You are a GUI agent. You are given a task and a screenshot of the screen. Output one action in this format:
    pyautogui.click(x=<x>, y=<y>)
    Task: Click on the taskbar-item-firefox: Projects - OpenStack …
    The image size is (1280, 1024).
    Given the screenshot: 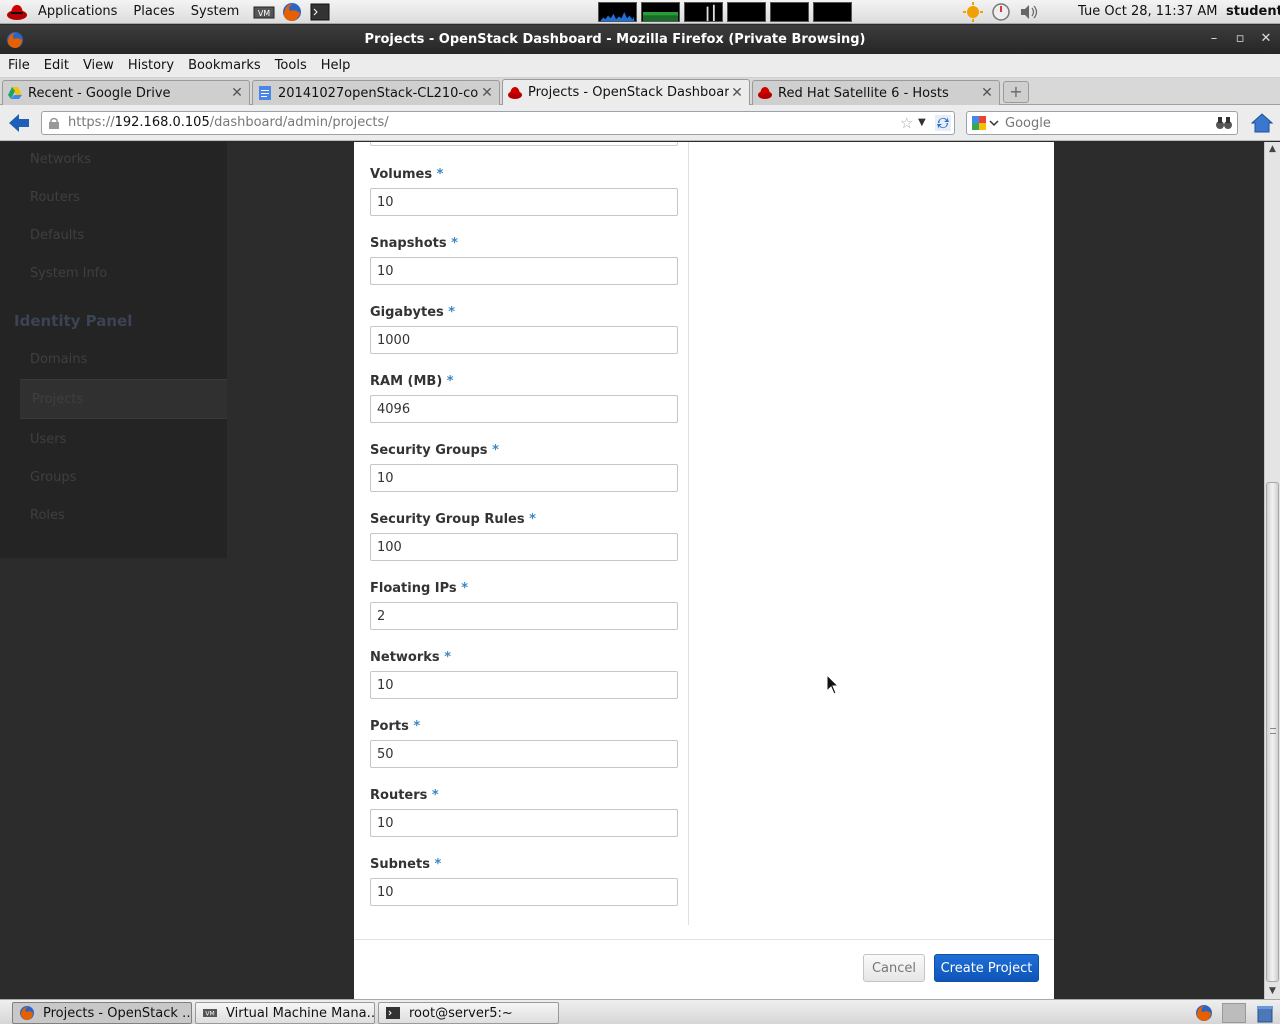 What is the action you would take?
    pyautogui.click(x=102, y=1013)
    